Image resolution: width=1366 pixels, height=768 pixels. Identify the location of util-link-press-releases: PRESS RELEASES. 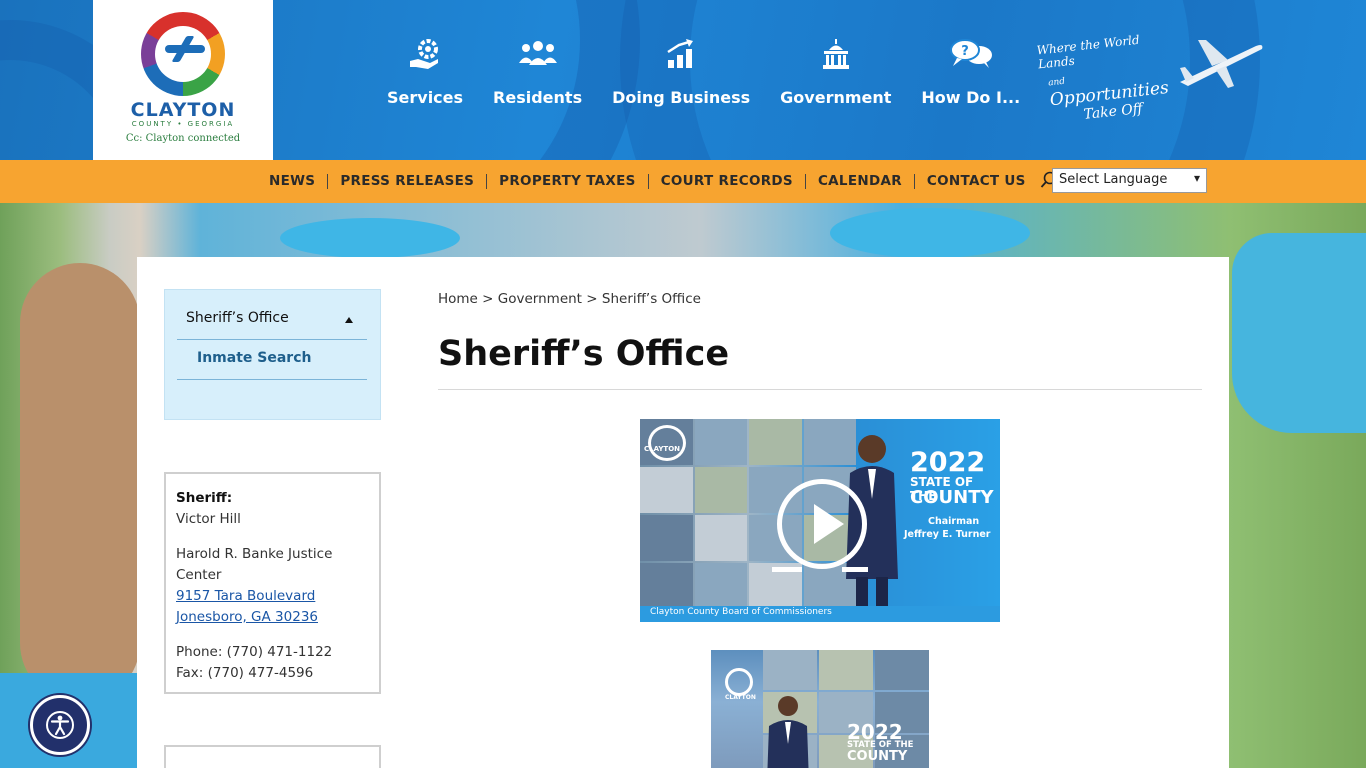
(408, 181).